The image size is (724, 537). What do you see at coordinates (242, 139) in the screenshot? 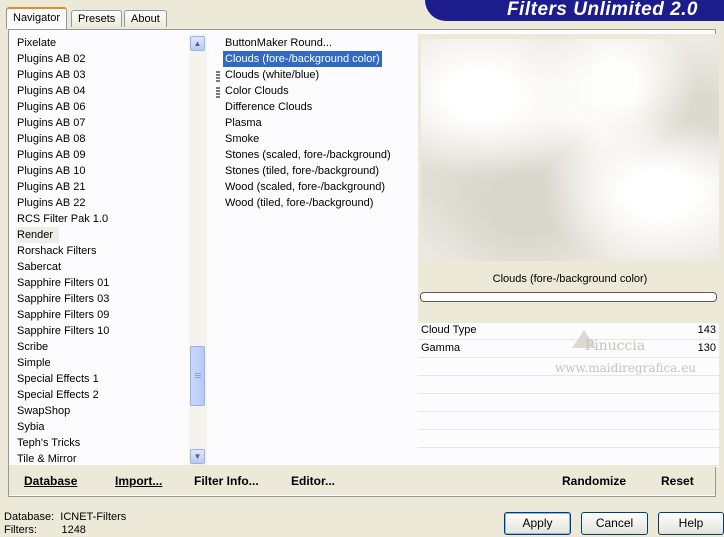
I see `filter-item: Smoke` at bounding box center [242, 139].